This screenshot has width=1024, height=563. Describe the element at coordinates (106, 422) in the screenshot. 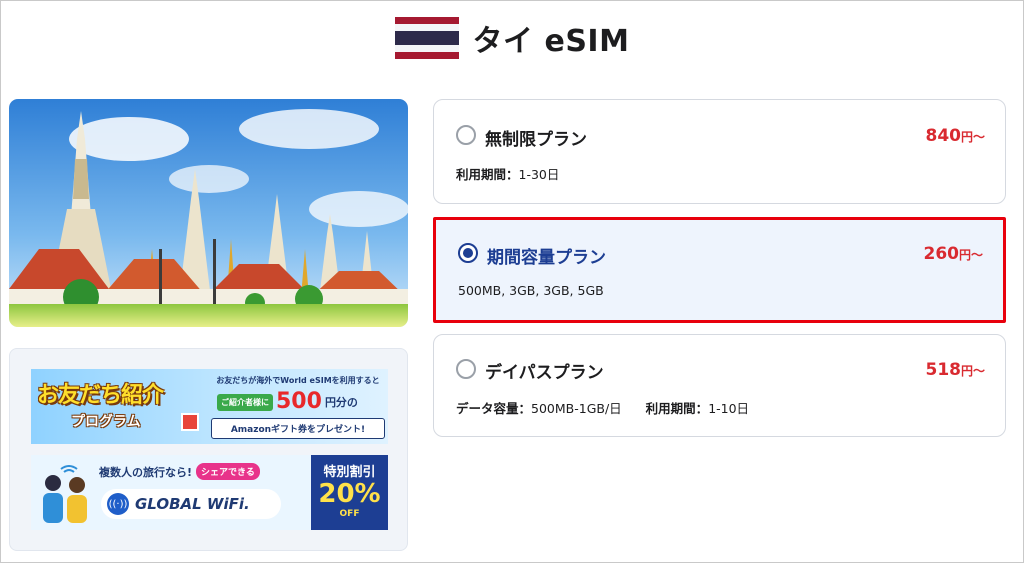

I see `referral-banner-subtitle: プログラム` at that location.